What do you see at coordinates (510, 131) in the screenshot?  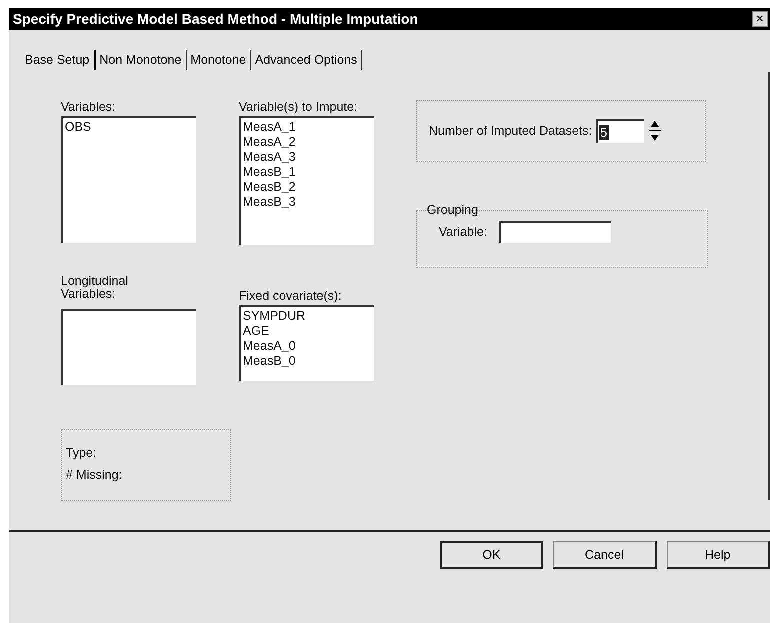 I see `field-label: Number of Imputed Datasets:` at bounding box center [510, 131].